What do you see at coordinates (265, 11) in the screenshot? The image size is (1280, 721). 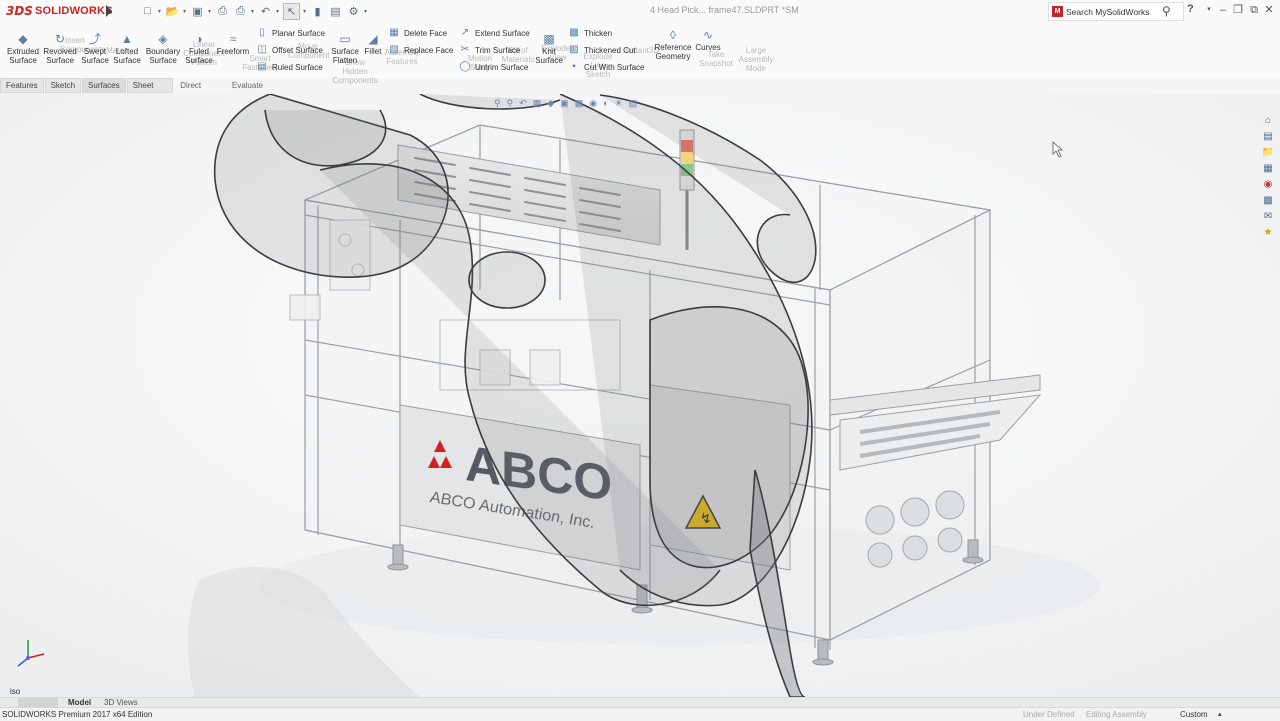 I see `undo-icon: ↶` at bounding box center [265, 11].